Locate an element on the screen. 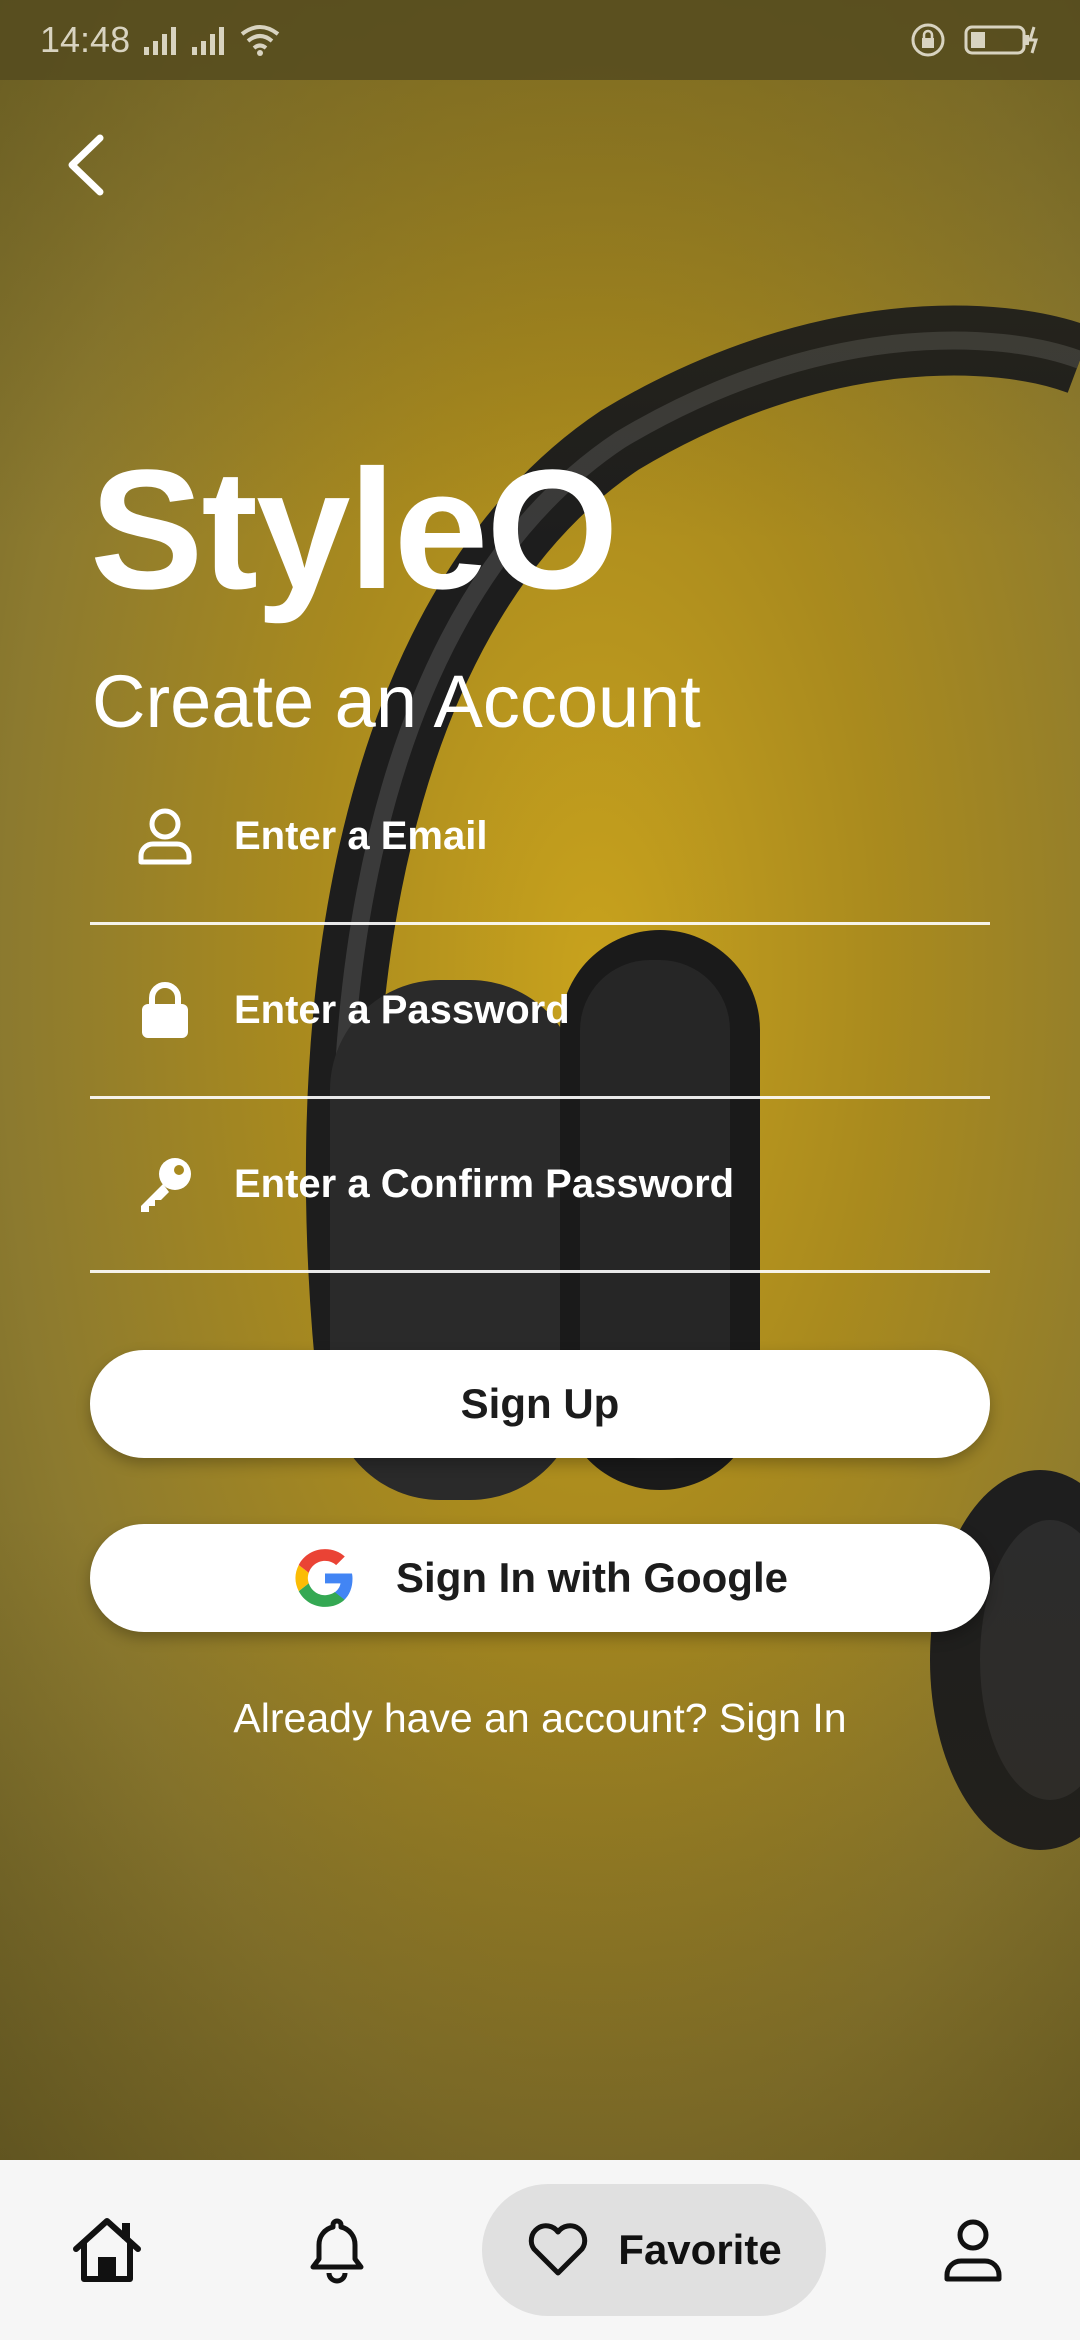 The width and height of the screenshot is (1080, 2340). password-field: Enter a Password is located at coordinates (540, 1011).